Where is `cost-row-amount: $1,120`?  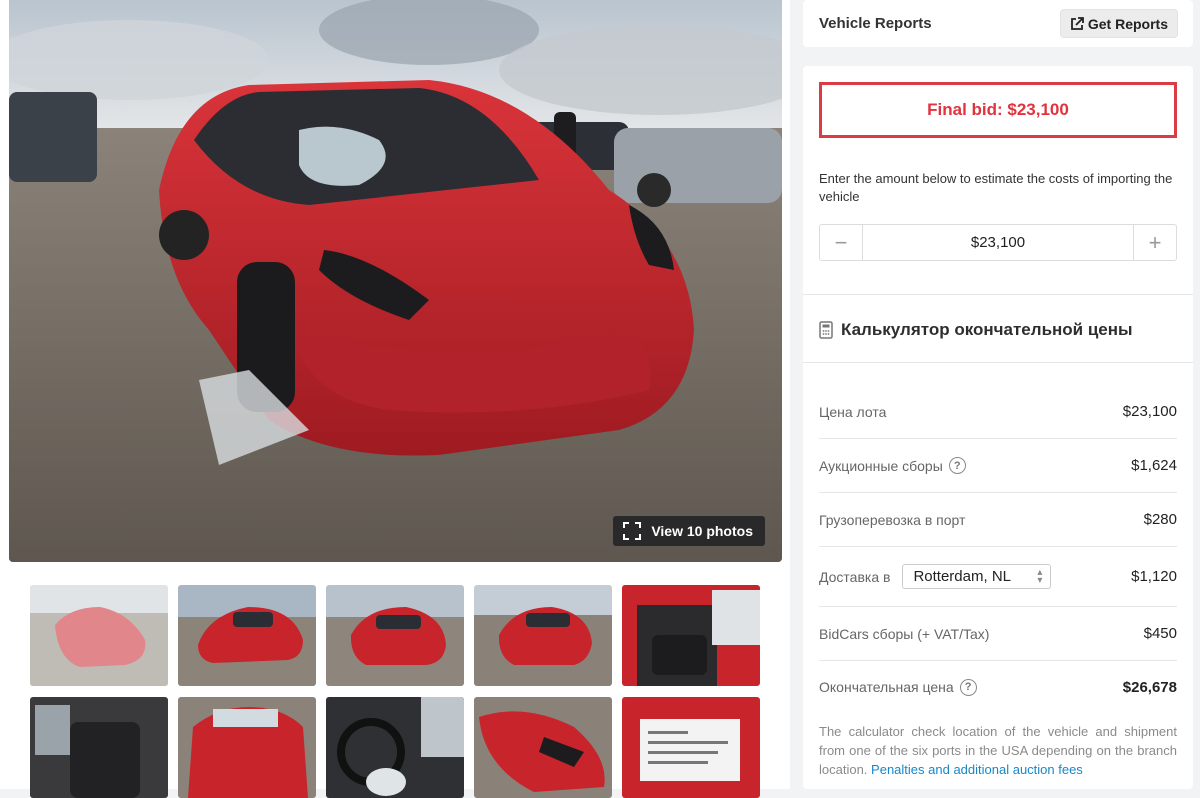
cost-row-amount: $1,120 is located at coordinates (1154, 576).